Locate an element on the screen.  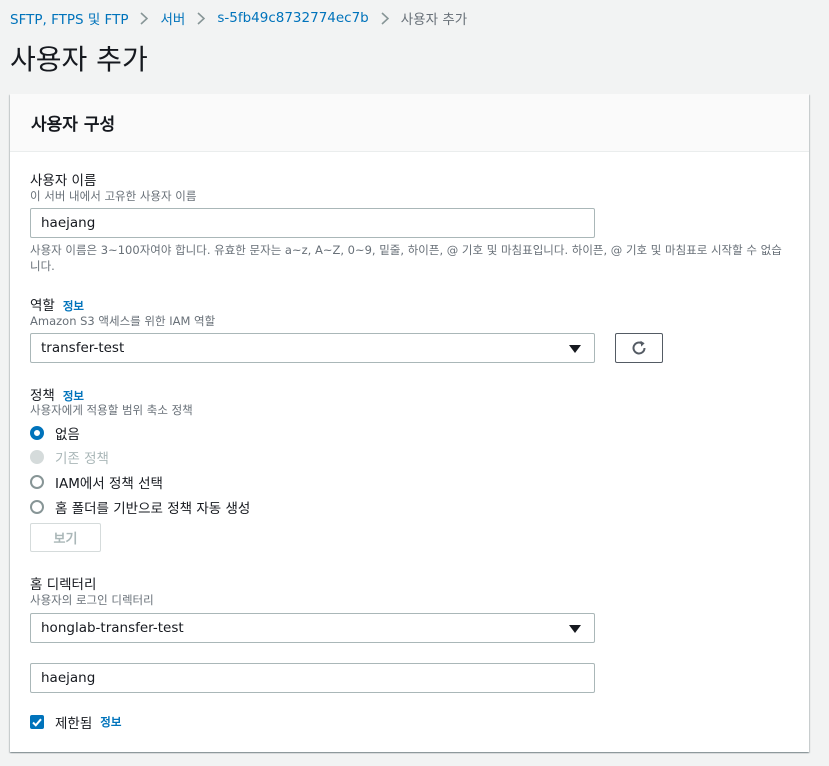
restricted-label: 제한됨 is located at coordinates (74, 724).